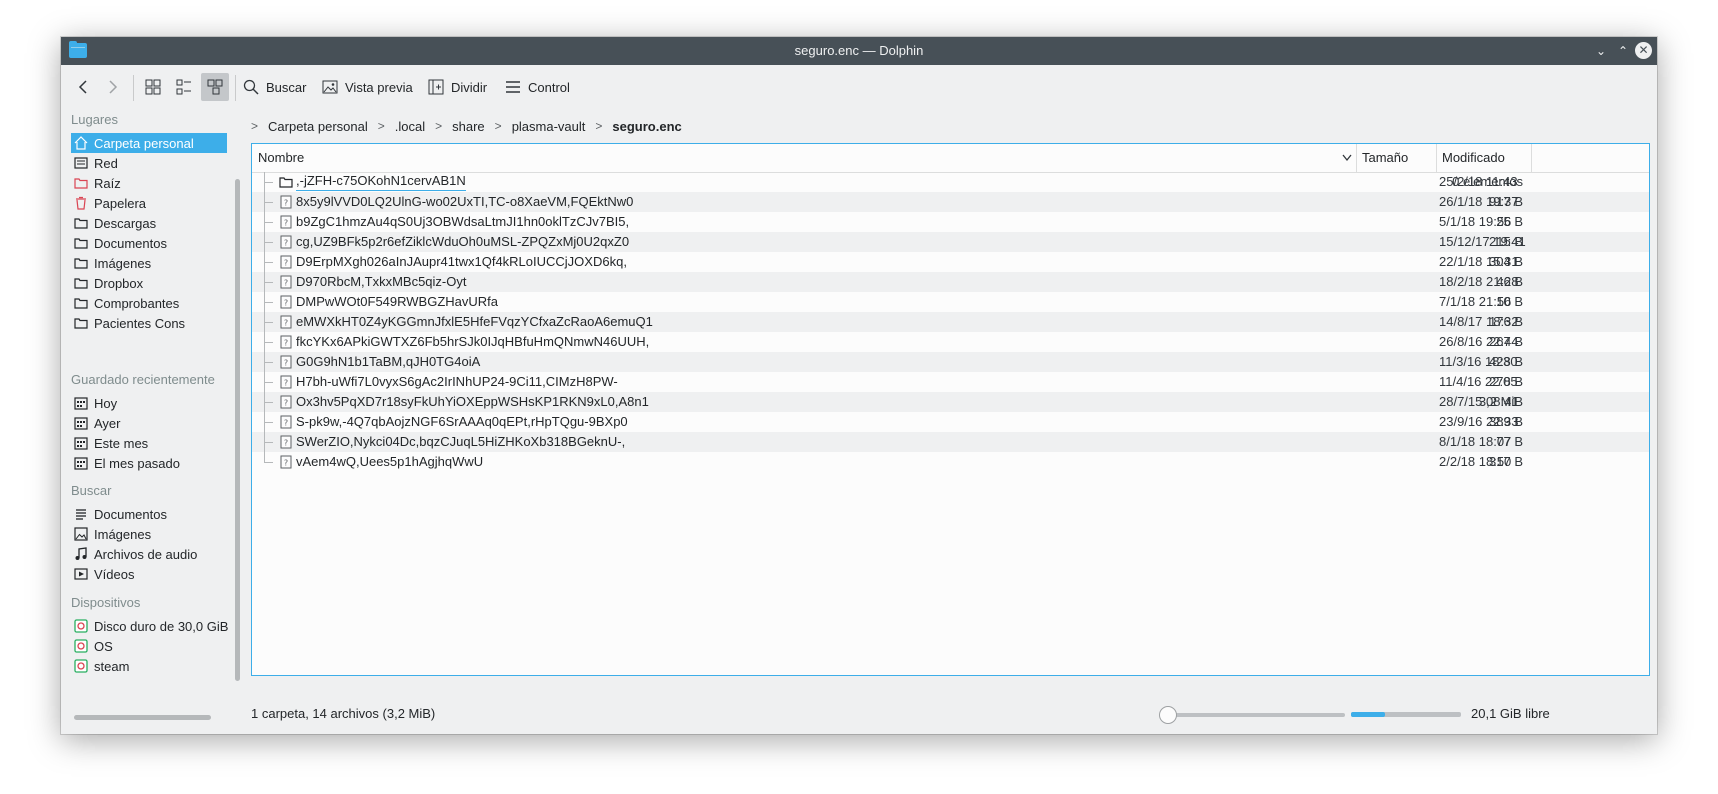 This screenshot has width=1718, height=794. I want to click on file-name: vAem4wQ,Uees5p1hAgjhqWwU, so click(390, 461).